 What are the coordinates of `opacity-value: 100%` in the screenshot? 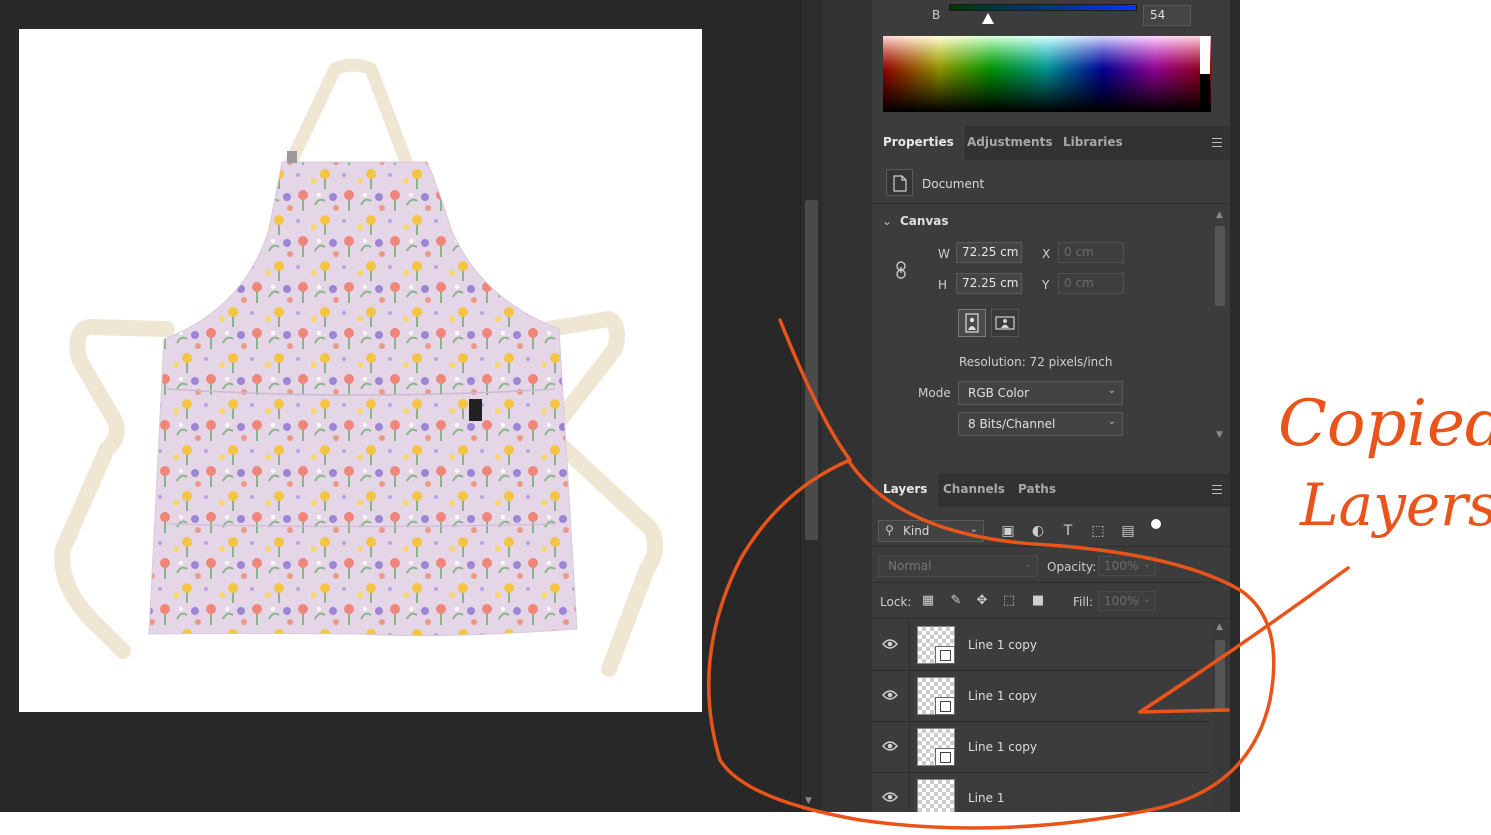 It's located at (1121, 566).